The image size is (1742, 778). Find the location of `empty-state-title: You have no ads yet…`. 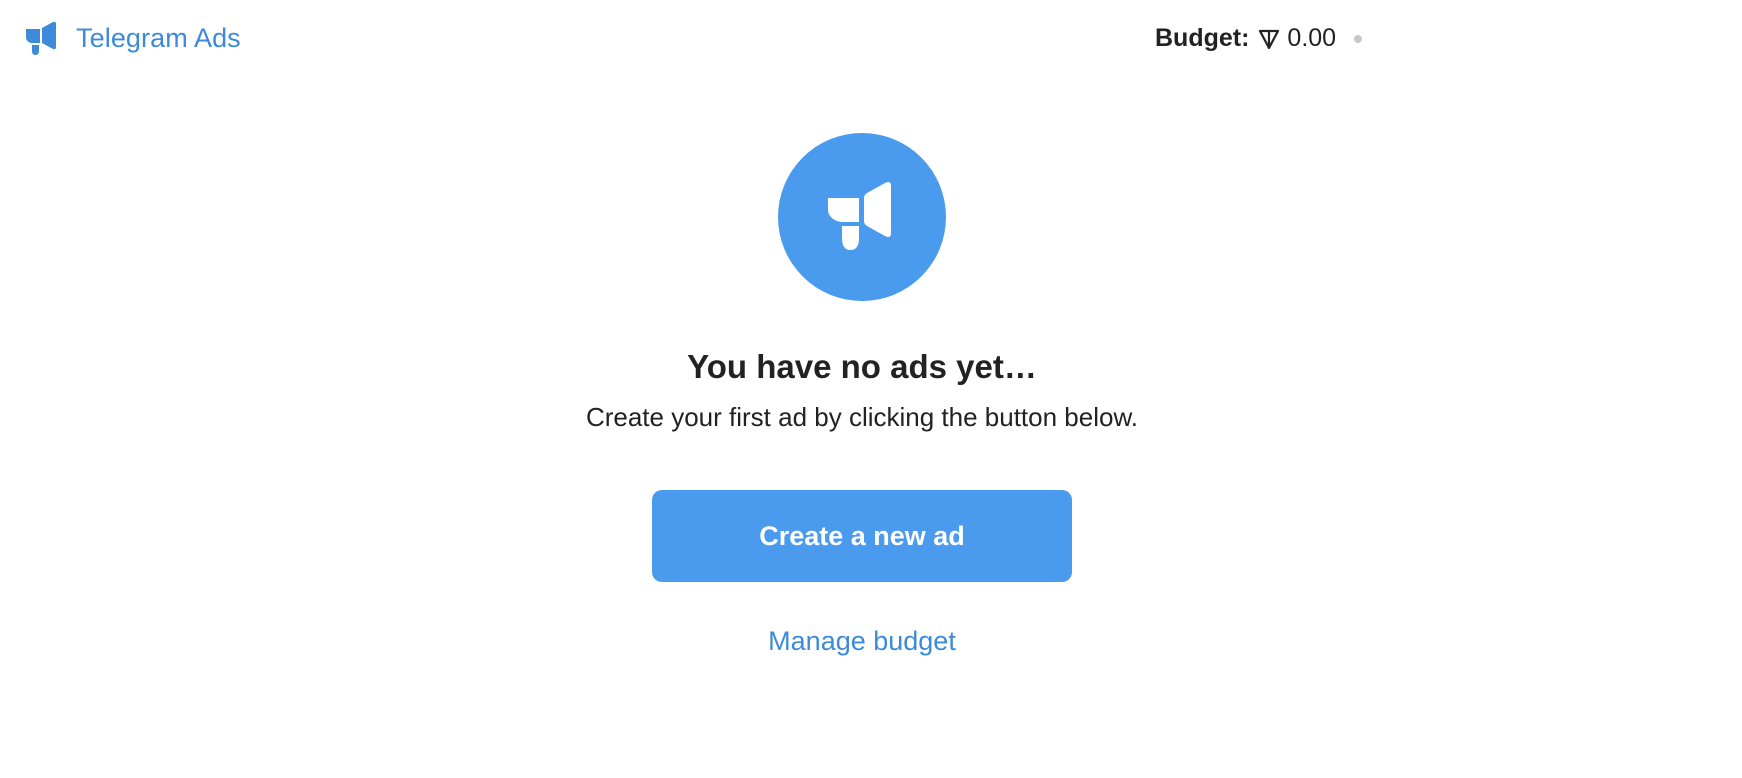

empty-state-title: You have no ads yet… is located at coordinates (862, 366).